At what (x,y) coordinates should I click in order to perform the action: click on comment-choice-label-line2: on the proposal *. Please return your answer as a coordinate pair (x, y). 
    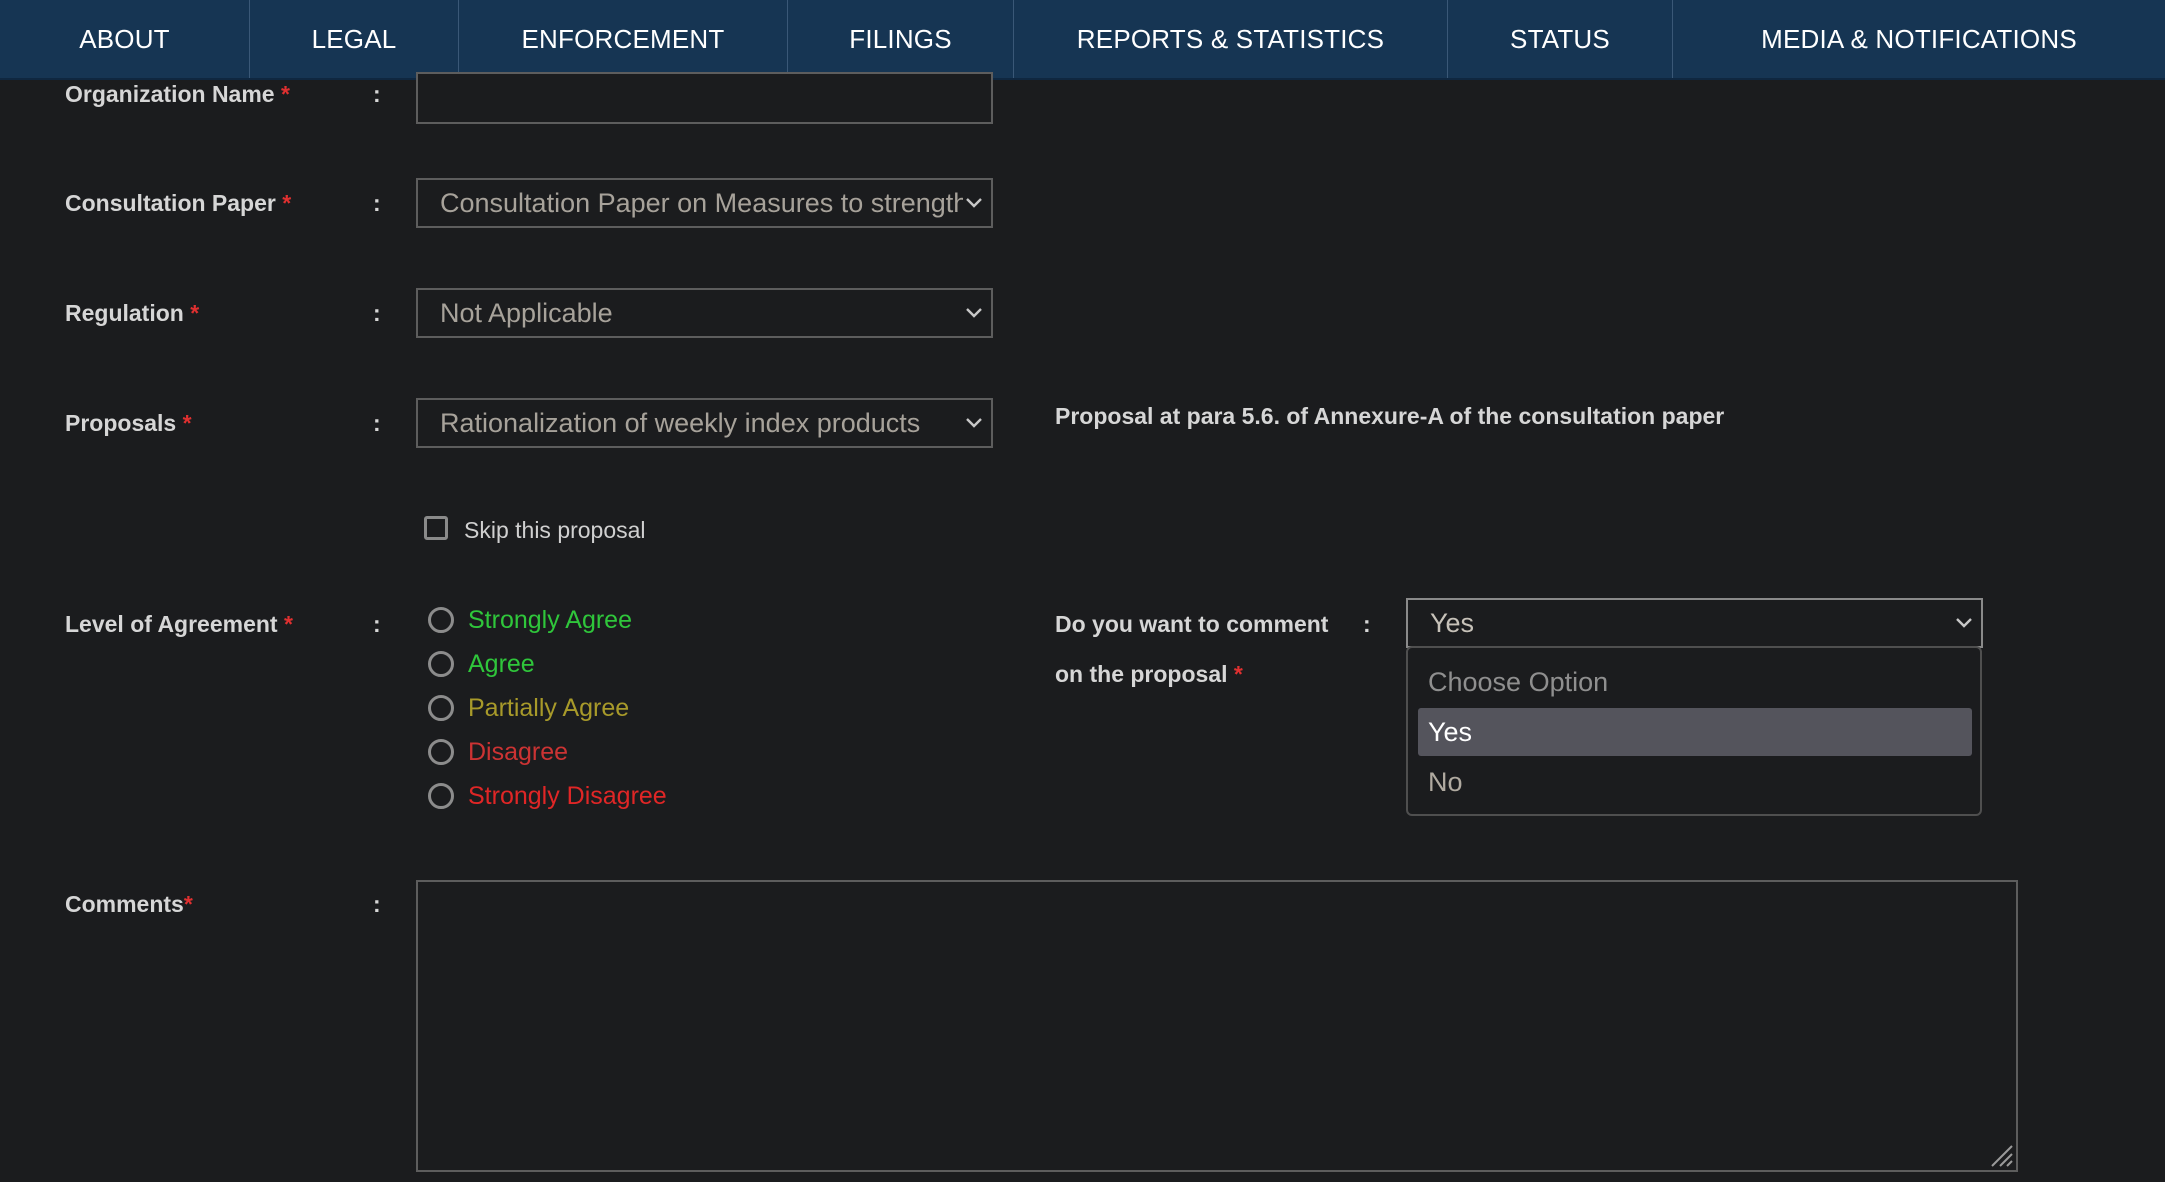
    Looking at the image, I should click on (1149, 674).